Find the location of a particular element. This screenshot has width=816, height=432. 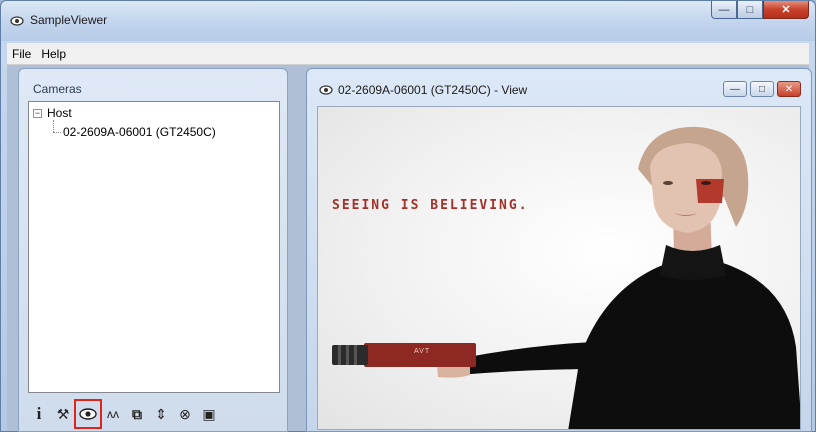

menu-help: Help is located at coordinates (53, 54).